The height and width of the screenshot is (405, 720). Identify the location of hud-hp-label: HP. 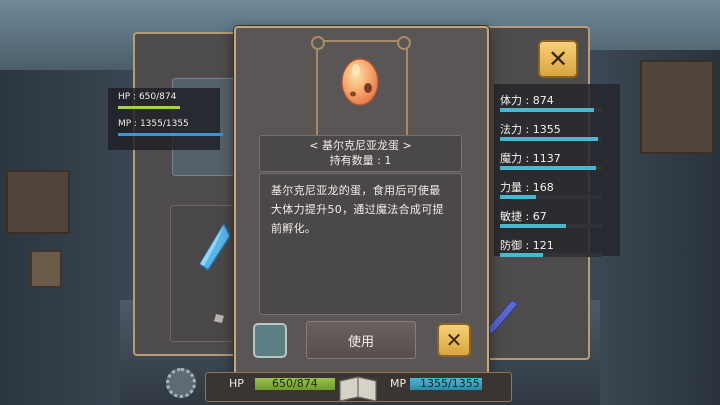
(236, 383).